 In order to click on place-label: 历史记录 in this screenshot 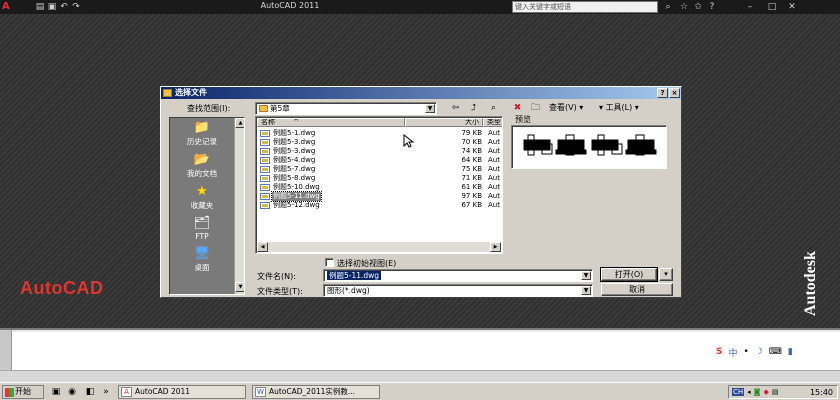, I will do `click(202, 141)`.